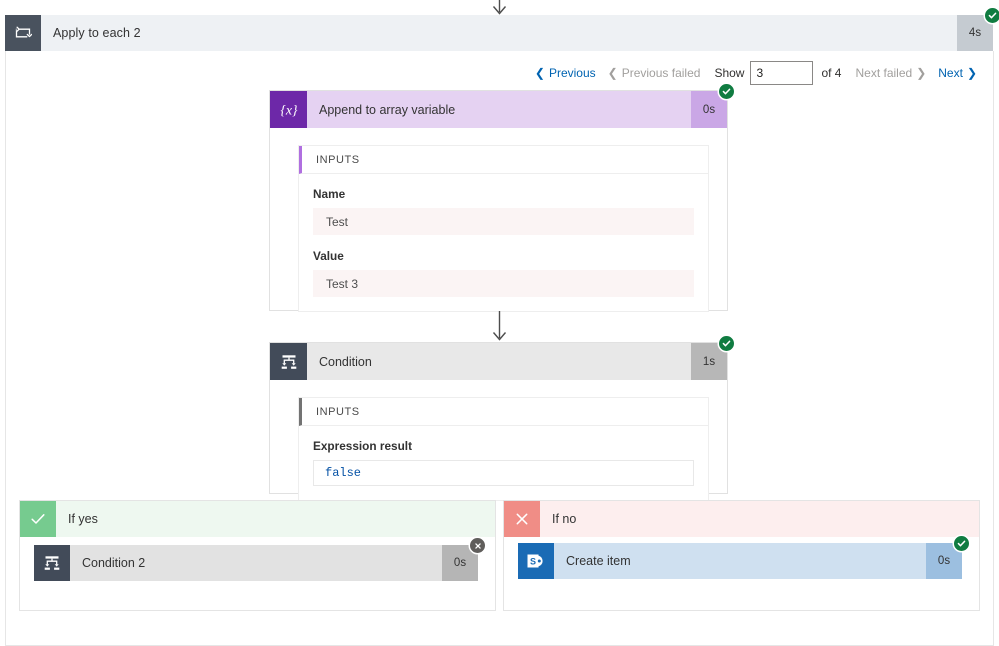 The image size is (999, 646). Describe the element at coordinates (363, 446) in the screenshot. I see `field-label-expression-result: Expression result` at that location.